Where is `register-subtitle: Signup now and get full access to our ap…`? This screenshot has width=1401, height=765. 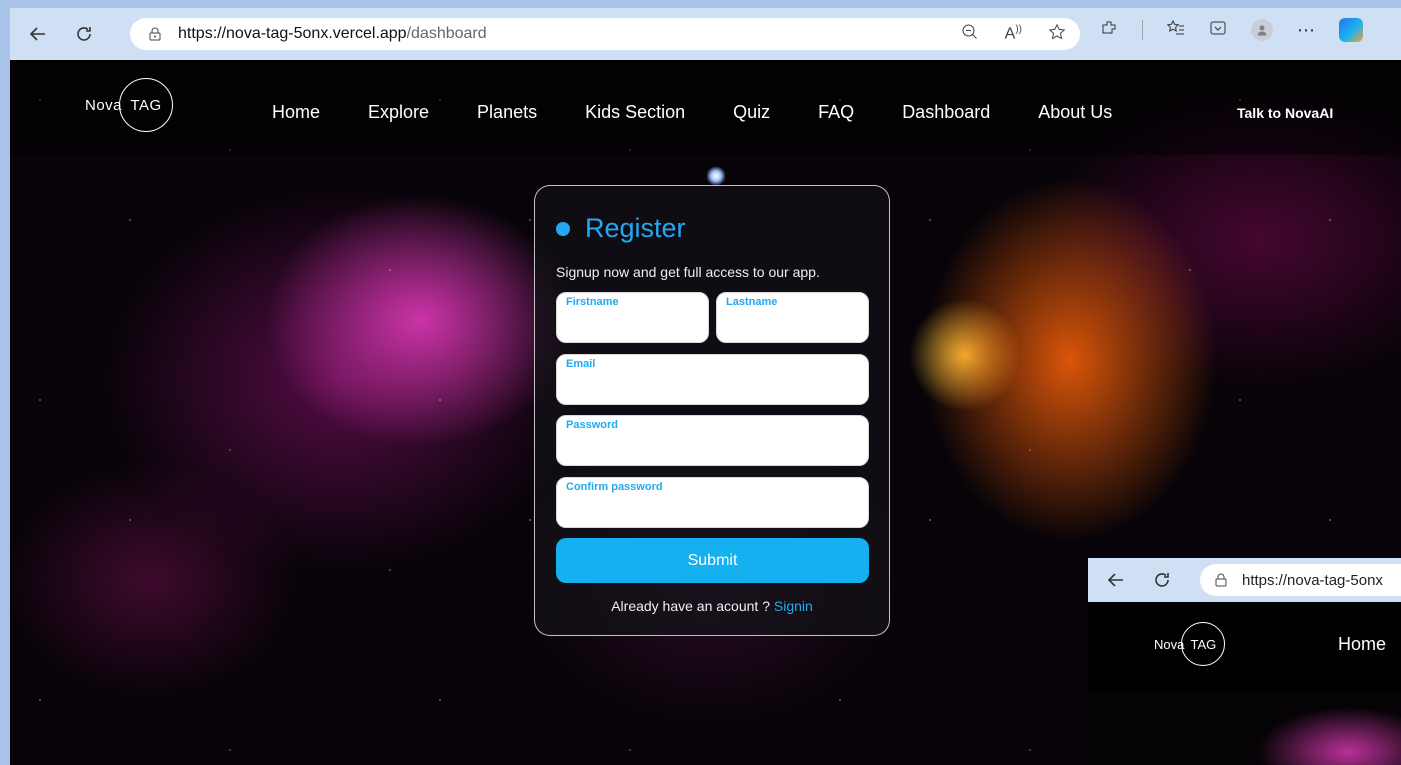 register-subtitle: Signup now and get full access to our ap… is located at coordinates (688, 272).